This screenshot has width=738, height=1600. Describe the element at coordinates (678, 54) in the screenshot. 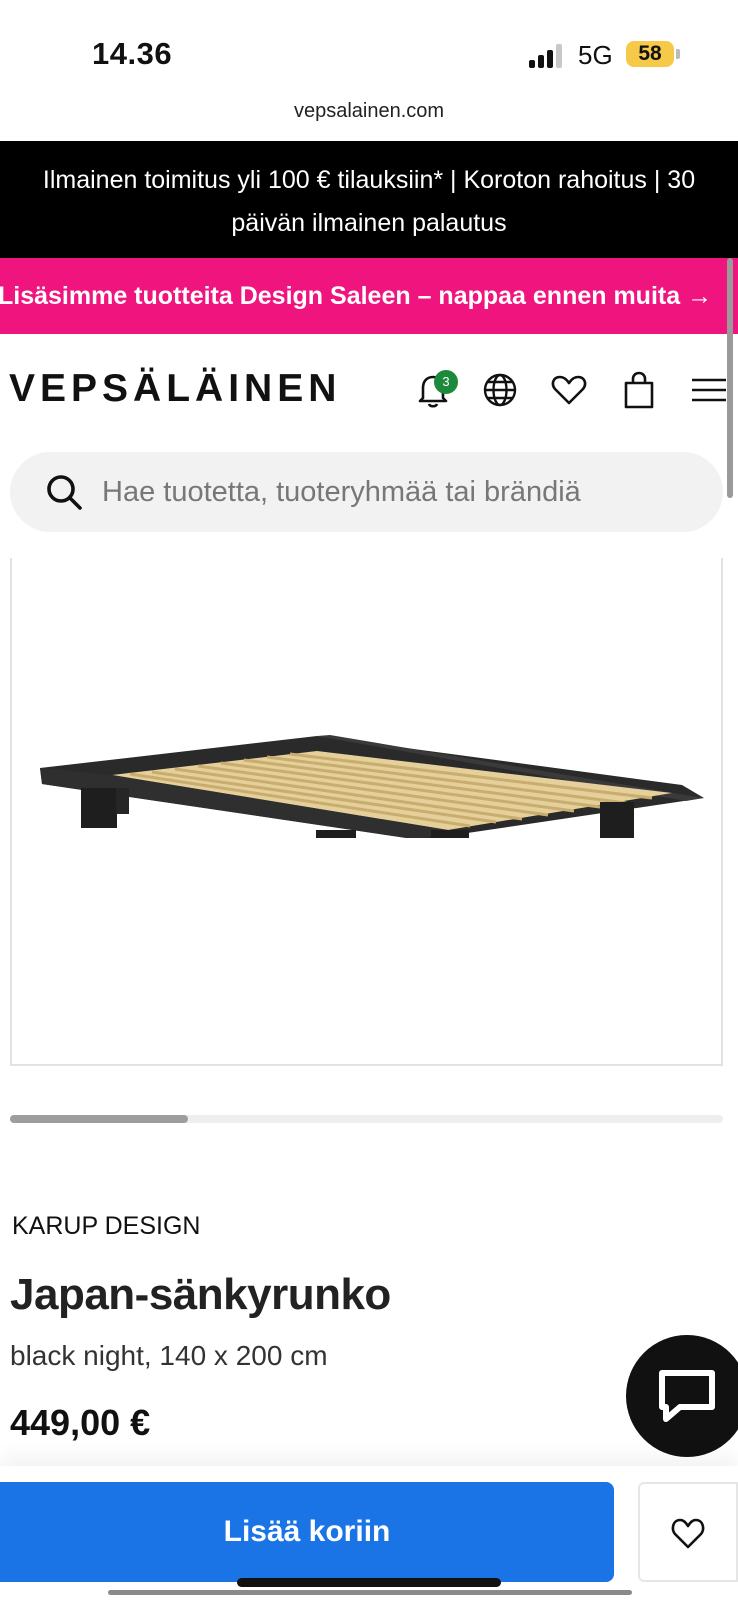

I see `battery-cap` at that location.